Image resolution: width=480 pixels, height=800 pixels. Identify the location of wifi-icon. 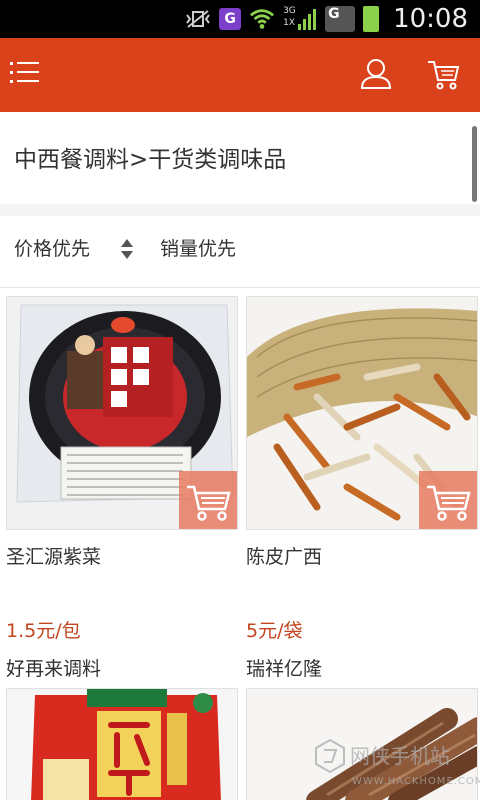
(262, 19).